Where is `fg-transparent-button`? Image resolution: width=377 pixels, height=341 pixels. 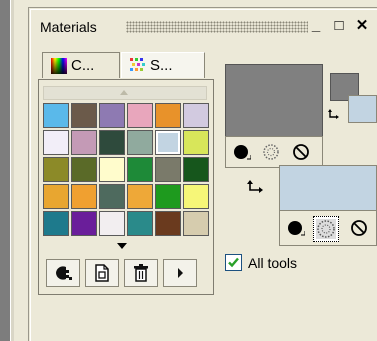 fg-transparent-button is located at coordinates (301, 152).